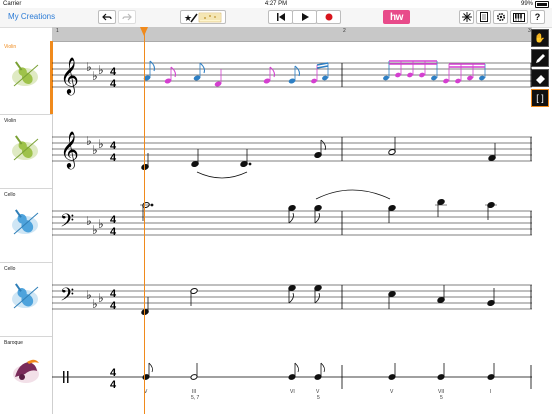 This screenshot has height=414, width=552. I want to click on staff-violin-2: 𝄞 ♭ ♭ ♭ 4 4, so click(292, 154).